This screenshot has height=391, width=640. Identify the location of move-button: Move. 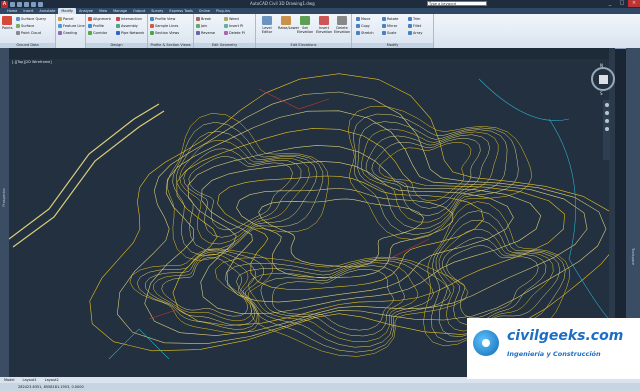
(363, 19).